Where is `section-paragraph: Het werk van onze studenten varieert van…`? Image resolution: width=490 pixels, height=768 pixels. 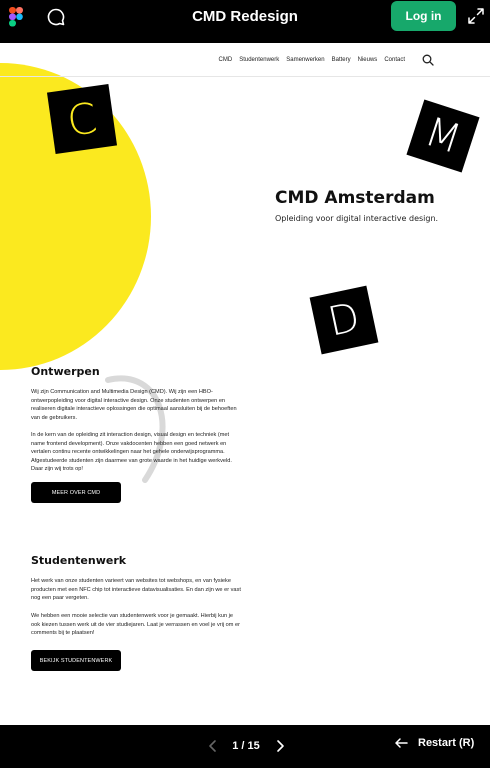
section-paragraph: Het werk van onze studenten varieert van… is located at coordinates (136, 589).